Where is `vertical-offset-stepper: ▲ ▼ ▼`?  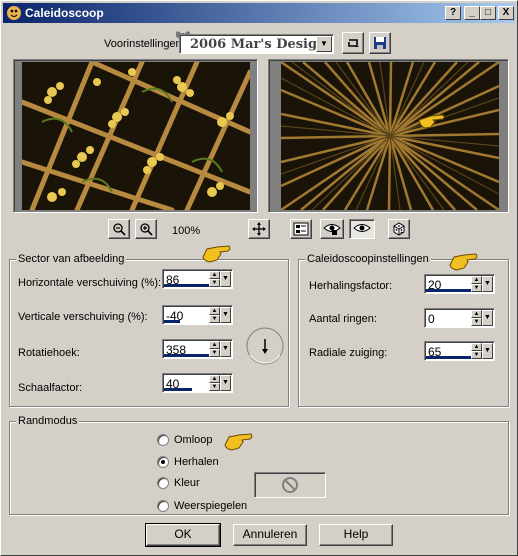
vertical-offset-stepper: ▲ ▼ ▼ is located at coordinates (220, 315).